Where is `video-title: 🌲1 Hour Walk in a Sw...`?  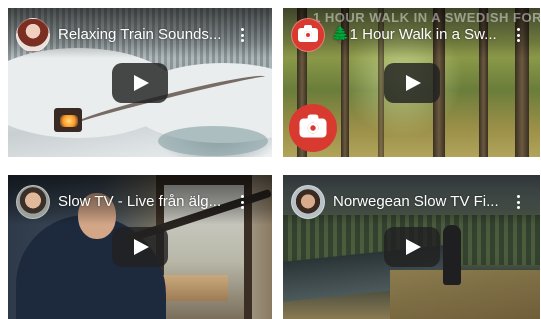 video-title: 🌲1 Hour Walk in a Sw... is located at coordinates (422, 35).